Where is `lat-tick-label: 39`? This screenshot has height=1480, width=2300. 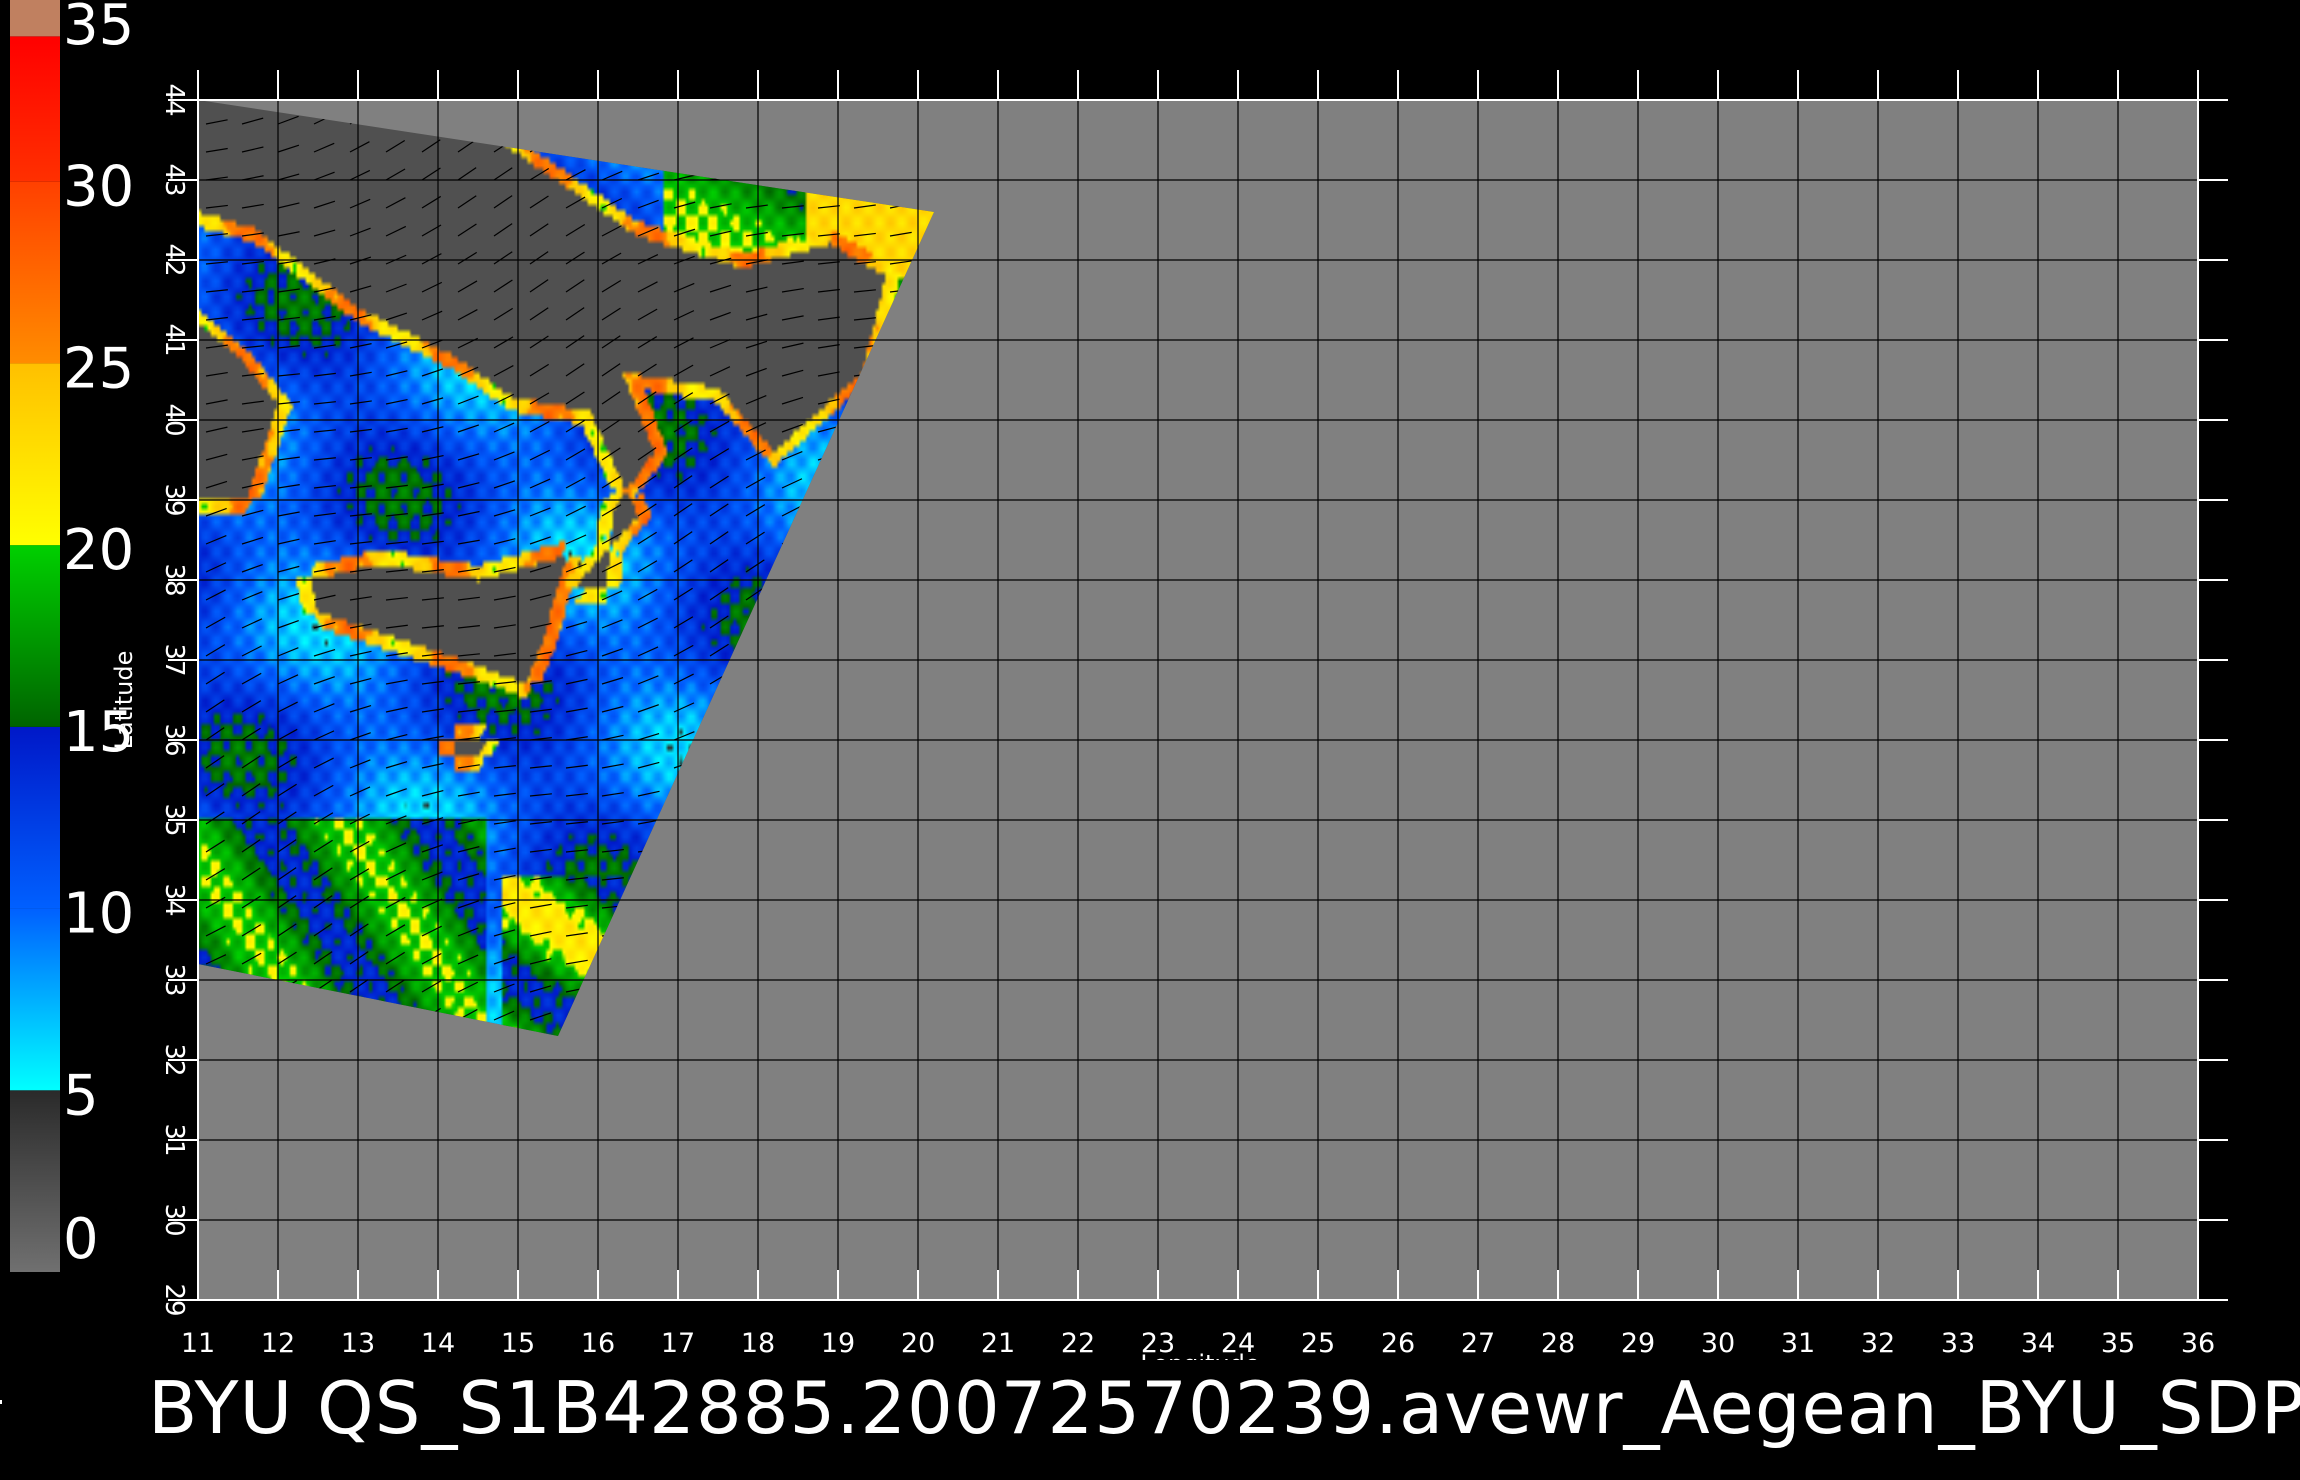
lat-tick-label: 39 is located at coordinates (174, 499).